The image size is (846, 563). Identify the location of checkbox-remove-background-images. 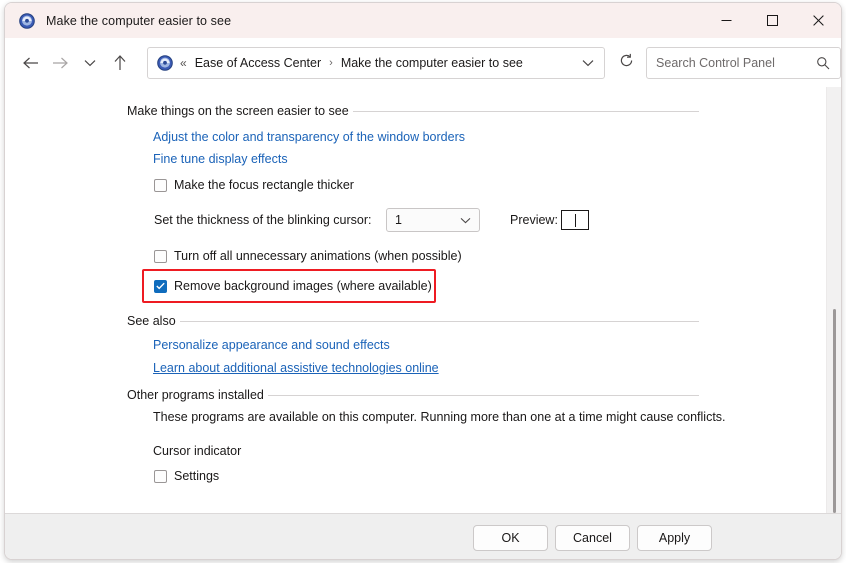
(160, 286).